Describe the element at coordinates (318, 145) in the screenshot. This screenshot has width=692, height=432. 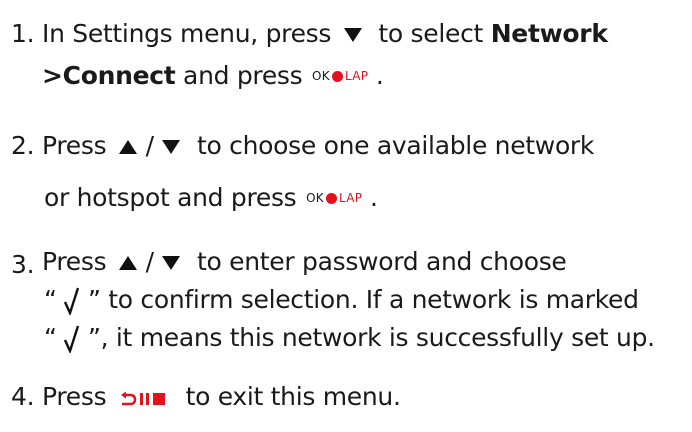
I see `step-2-line-1: Press / to choose one available network` at that location.